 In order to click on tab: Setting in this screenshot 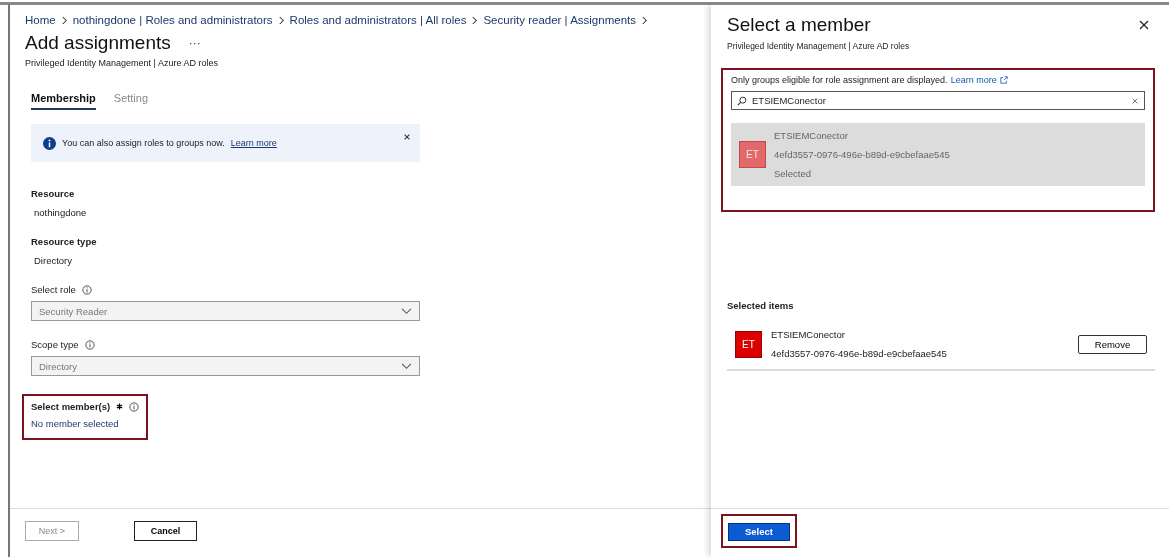, I will do `click(131, 101)`.